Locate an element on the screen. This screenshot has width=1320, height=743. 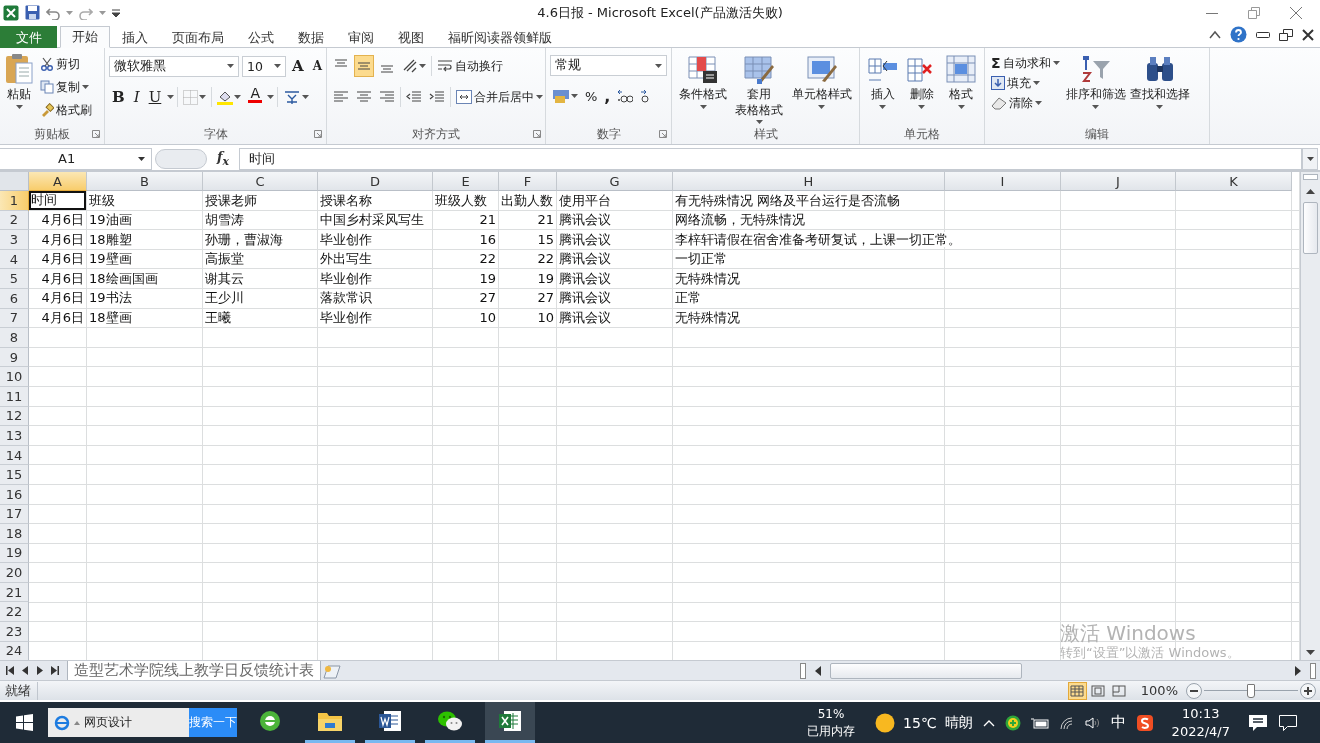
row-number: 10 is located at coordinates (14, 377).